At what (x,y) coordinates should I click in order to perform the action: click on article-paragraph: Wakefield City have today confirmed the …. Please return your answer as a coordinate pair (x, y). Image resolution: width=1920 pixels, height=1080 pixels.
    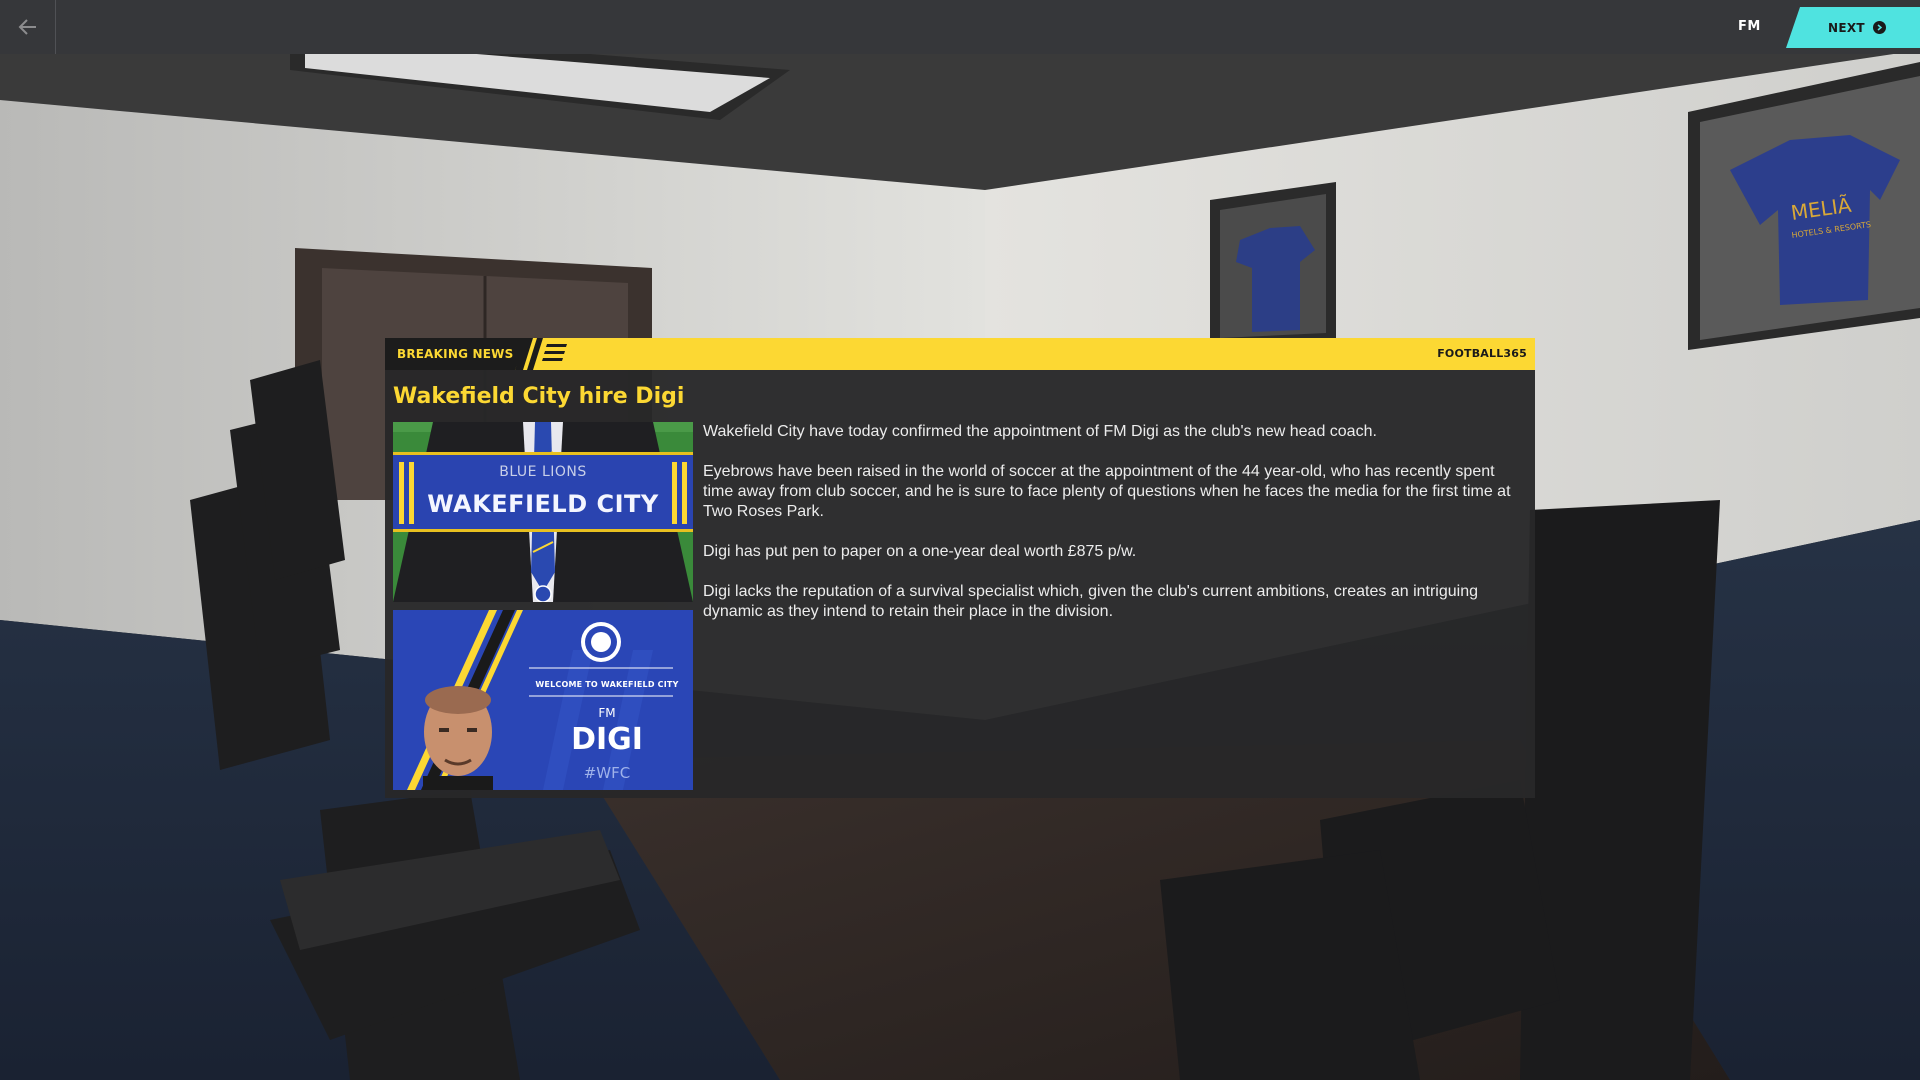
    Looking at the image, I should click on (1040, 431).